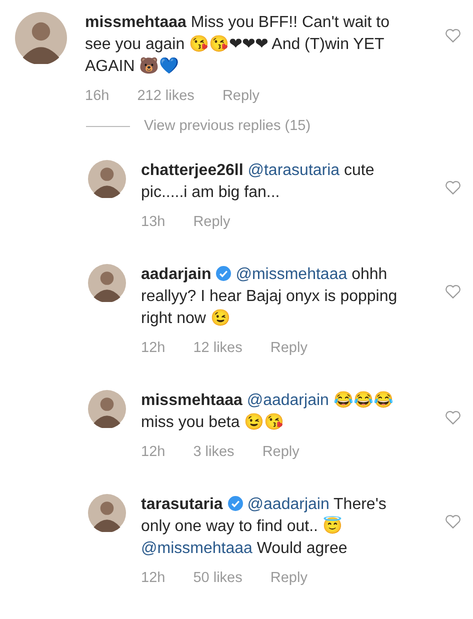  What do you see at coordinates (238, 45) in the screenshot?
I see `comment-text: missmehtaaa Miss you BFF!! Can't wait to see you again 😘😘❤❤❤ And (T)win YET AGAIN 🐻💙` at bounding box center [238, 45].